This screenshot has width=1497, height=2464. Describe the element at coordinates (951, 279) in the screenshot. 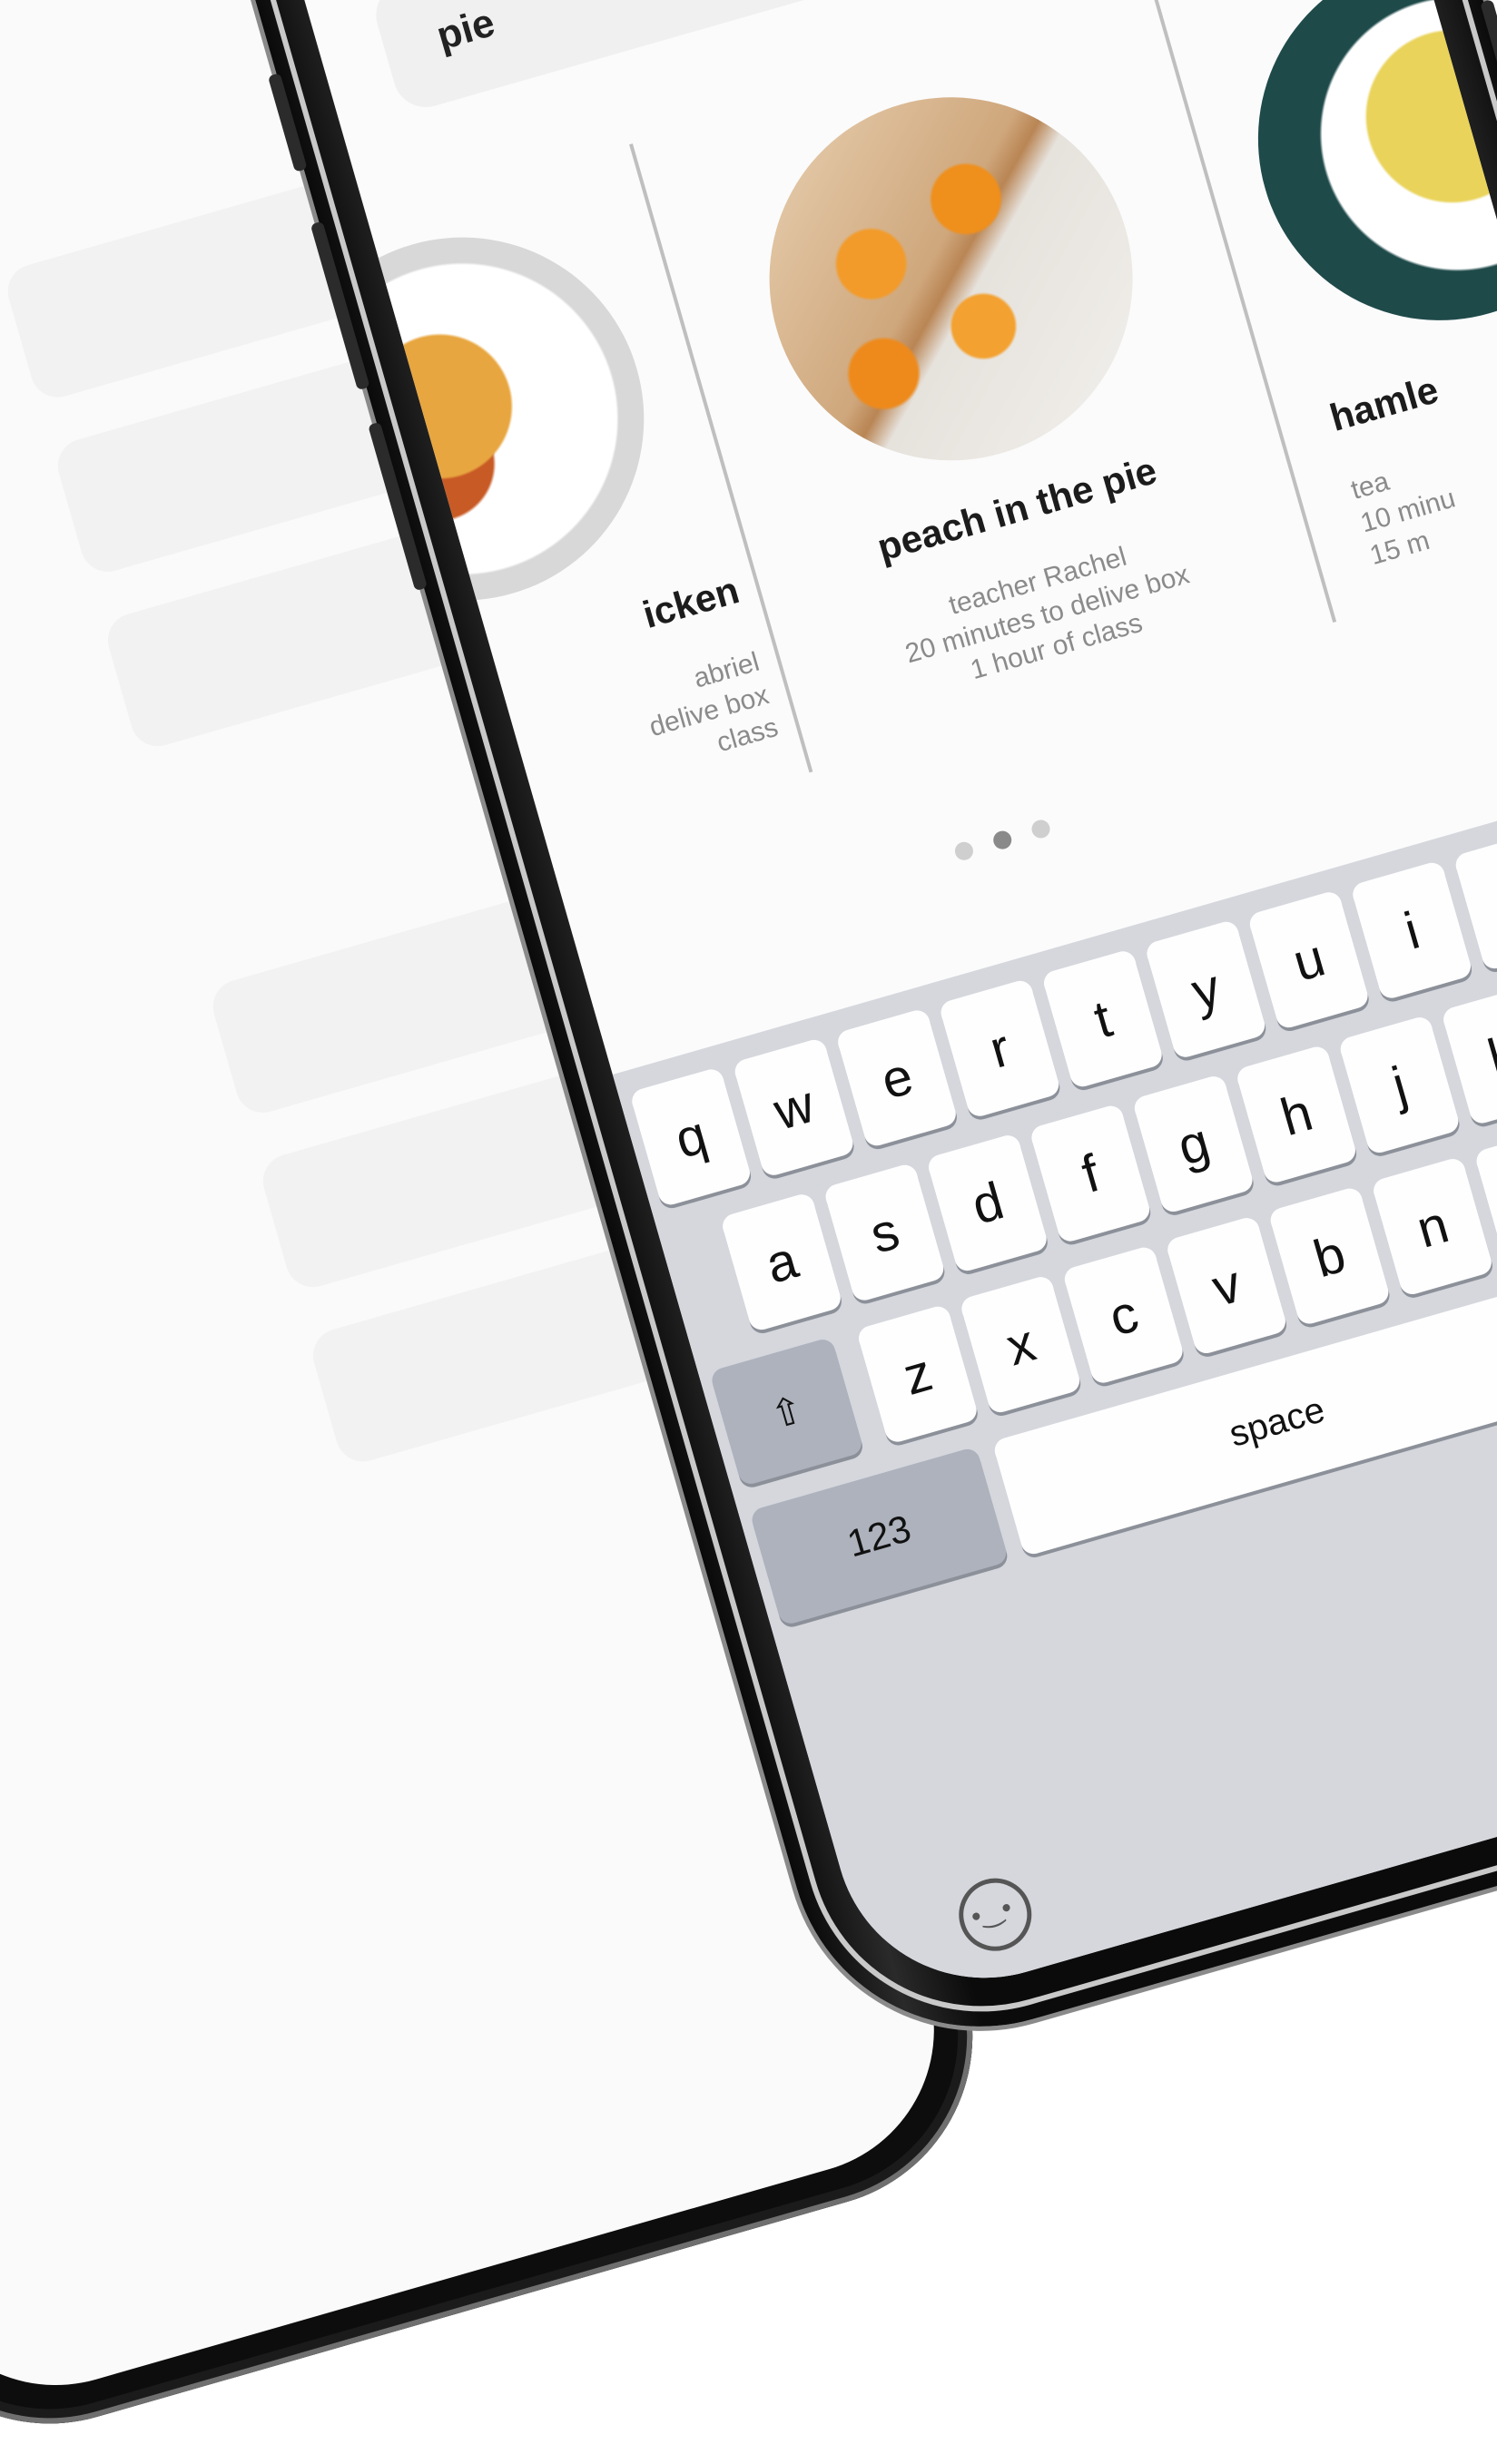

I see `recipe-image` at that location.